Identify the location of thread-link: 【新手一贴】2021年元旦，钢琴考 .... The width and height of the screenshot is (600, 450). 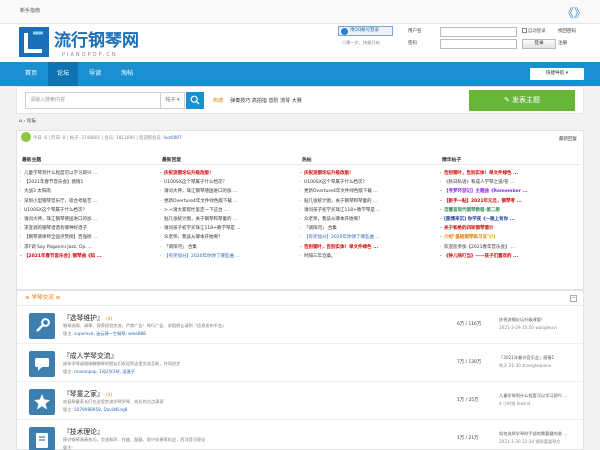
(510, 201).